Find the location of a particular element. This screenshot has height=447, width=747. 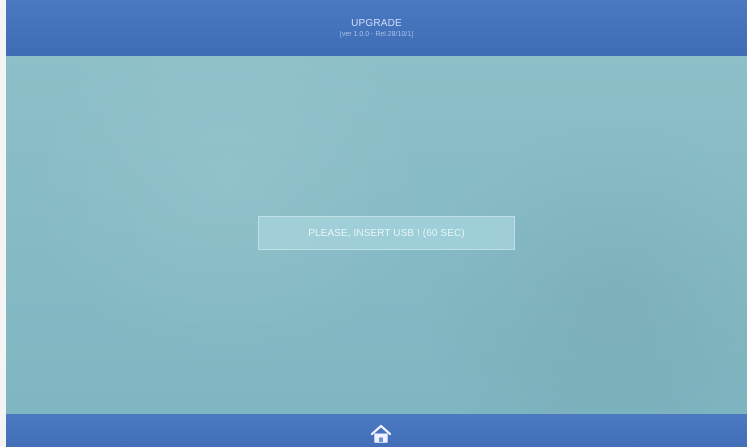

insert-usb-message: PLEASE, INSERT USB ! (60 sec) is located at coordinates (386, 233).